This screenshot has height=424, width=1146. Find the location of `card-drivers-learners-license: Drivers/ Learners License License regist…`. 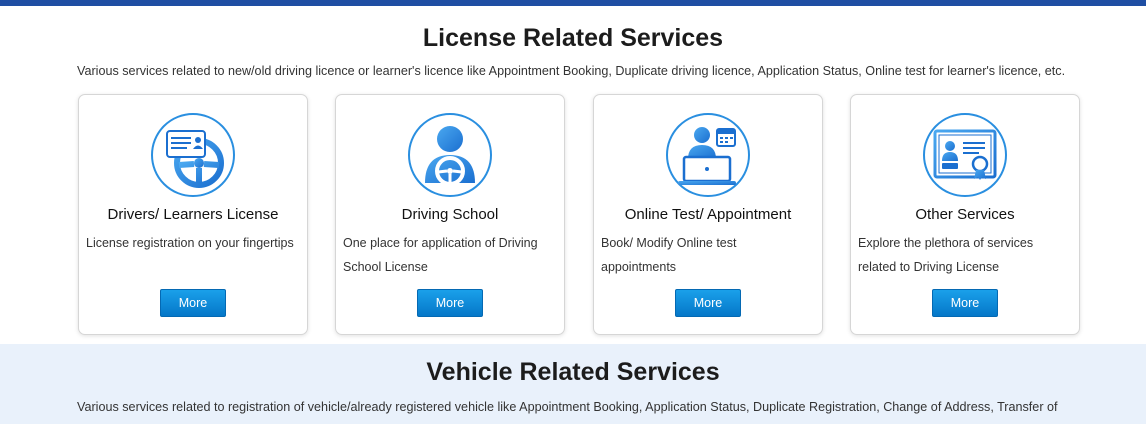

card-drivers-learners-license: Drivers/ Learners License License regist… is located at coordinates (193, 214).